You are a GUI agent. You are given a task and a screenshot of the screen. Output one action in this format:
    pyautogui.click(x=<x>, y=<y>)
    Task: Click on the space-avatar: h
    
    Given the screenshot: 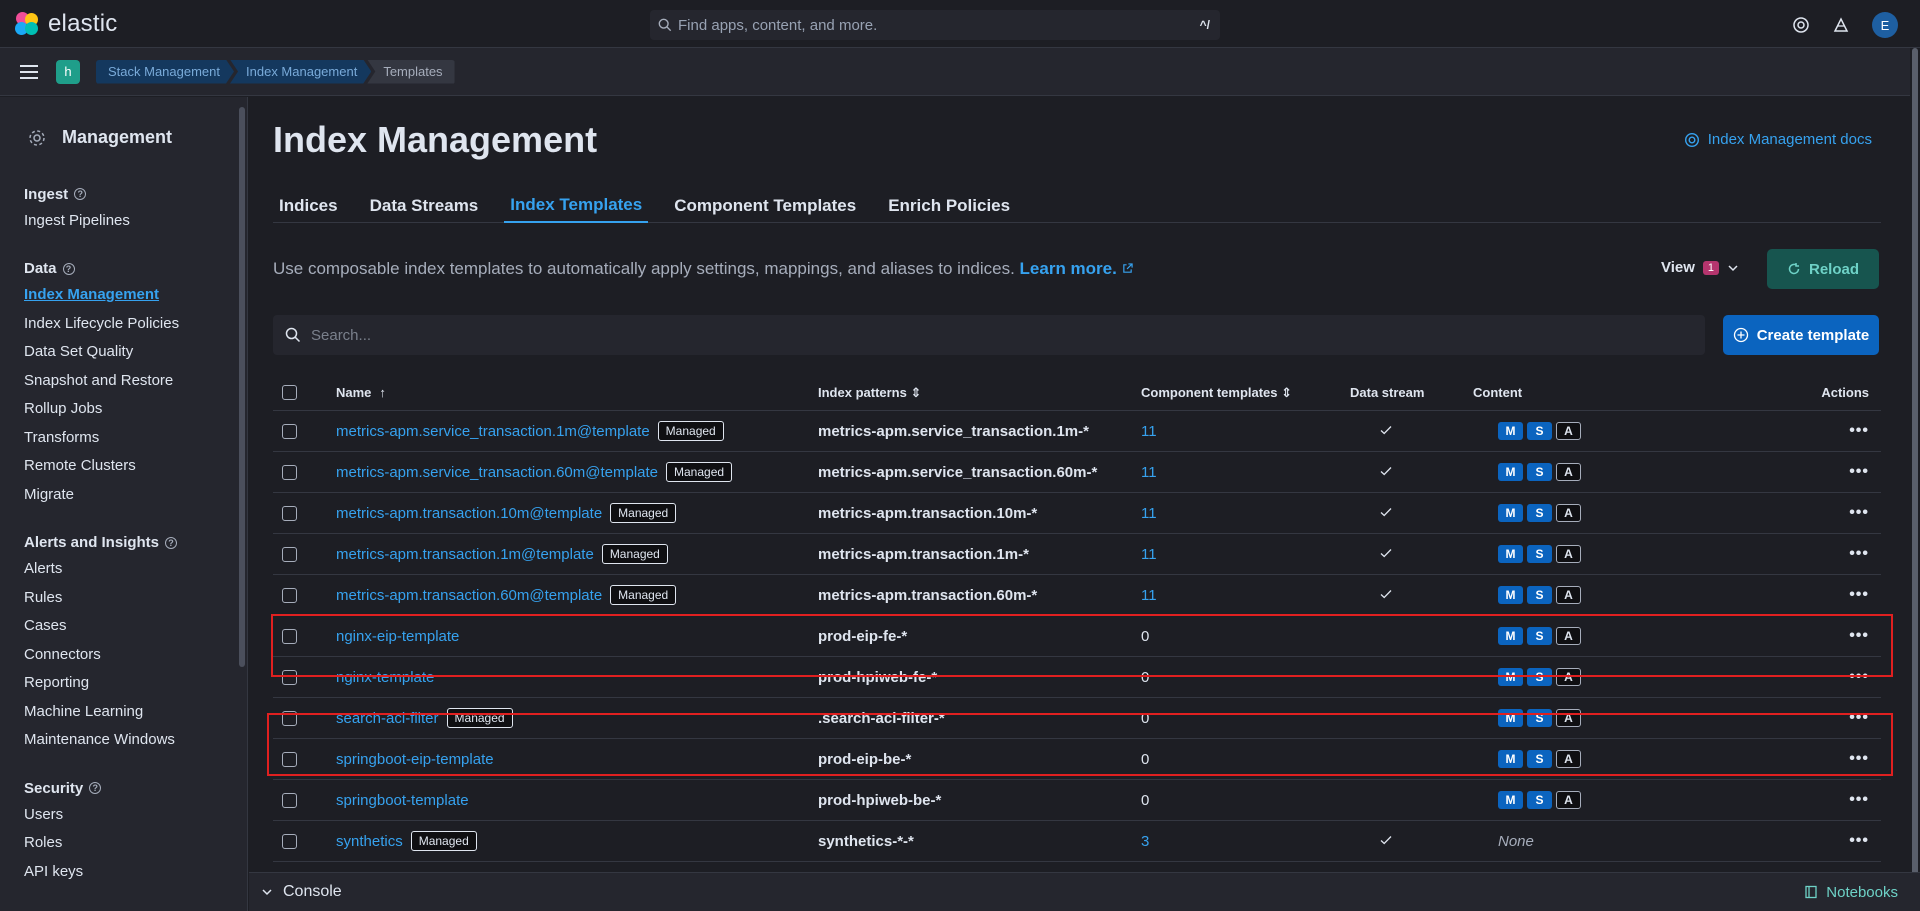 What is the action you would take?
    pyautogui.click(x=68, y=71)
    